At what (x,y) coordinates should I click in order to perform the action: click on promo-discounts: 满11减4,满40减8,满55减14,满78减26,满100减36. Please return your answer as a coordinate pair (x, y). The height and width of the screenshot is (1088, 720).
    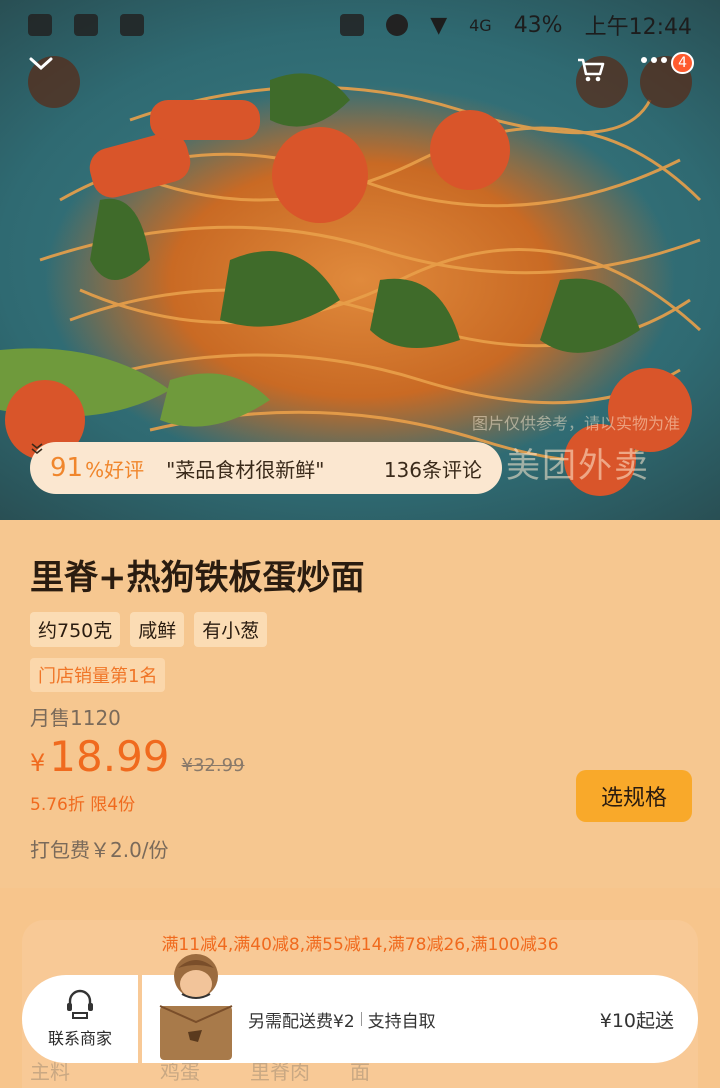
    Looking at the image, I should click on (360, 945).